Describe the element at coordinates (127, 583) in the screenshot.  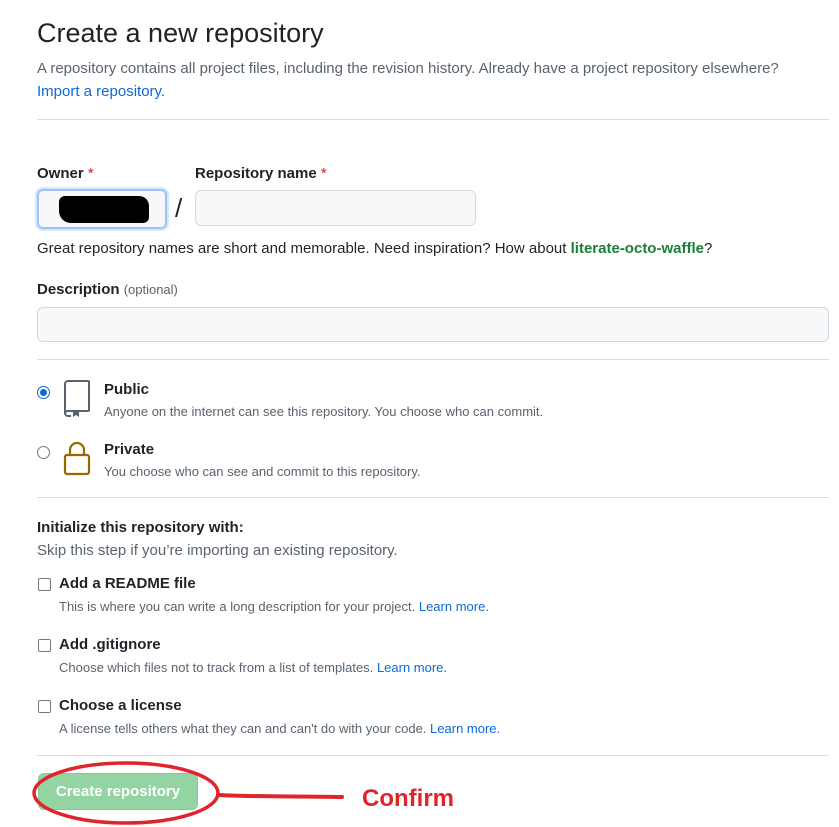
I see `readme-title: Add a README file` at that location.